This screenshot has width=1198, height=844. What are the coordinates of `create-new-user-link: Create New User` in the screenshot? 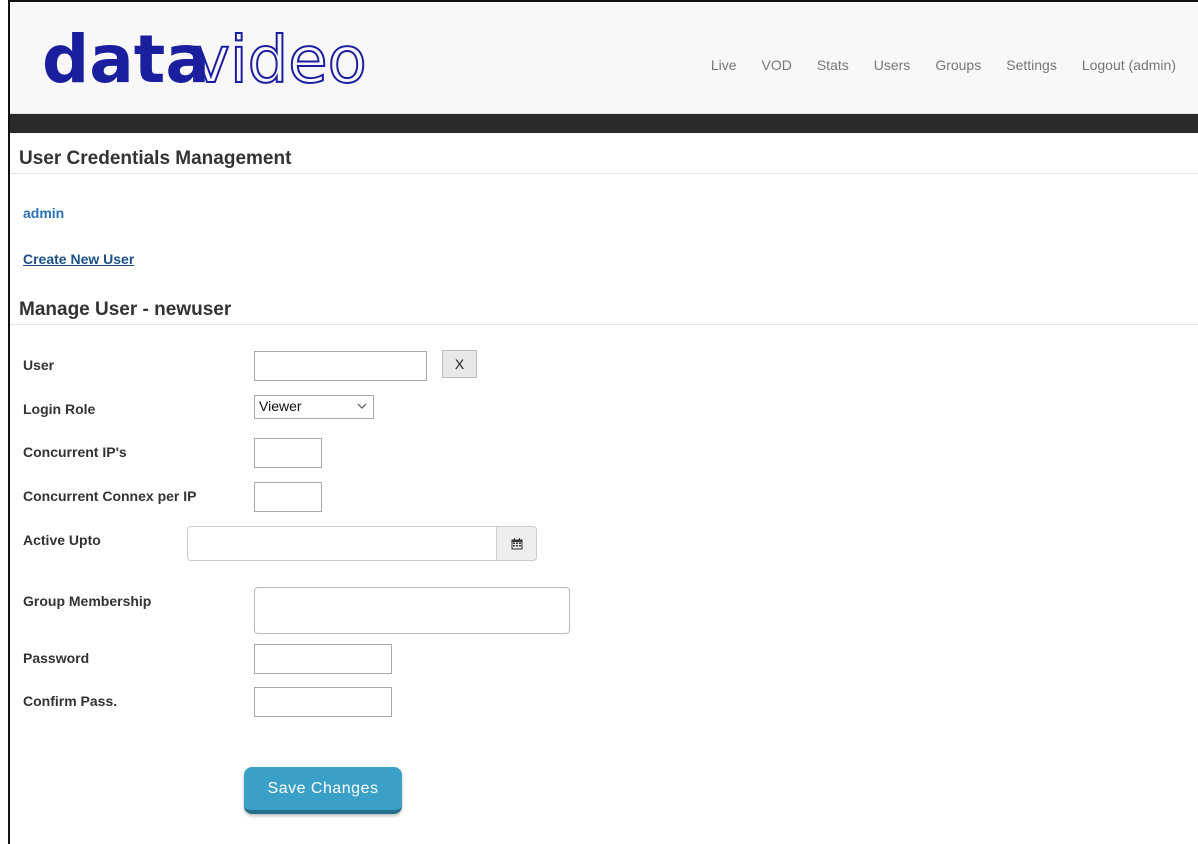 It's located at (78, 259).